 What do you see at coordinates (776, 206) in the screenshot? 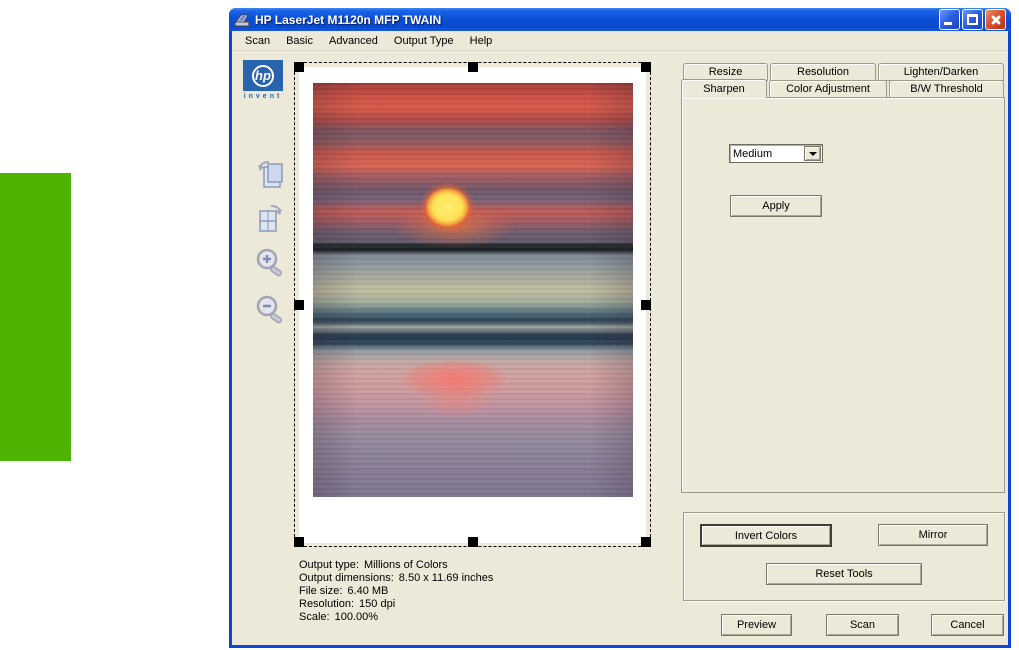
I see `apply-button: Apply` at bounding box center [776, 206].